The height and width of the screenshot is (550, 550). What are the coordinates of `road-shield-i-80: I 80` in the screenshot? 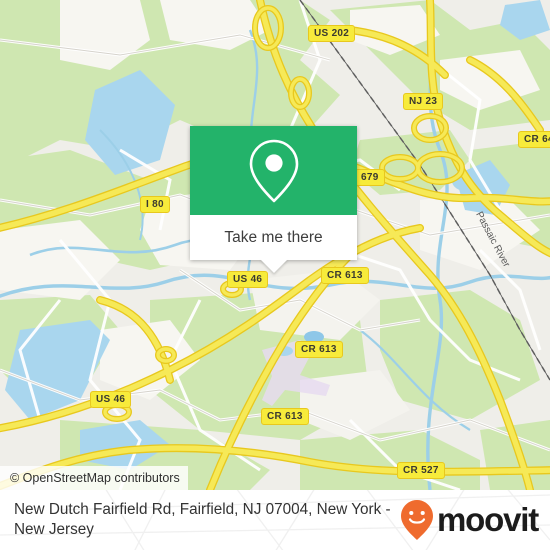 It's located at (155, 204).